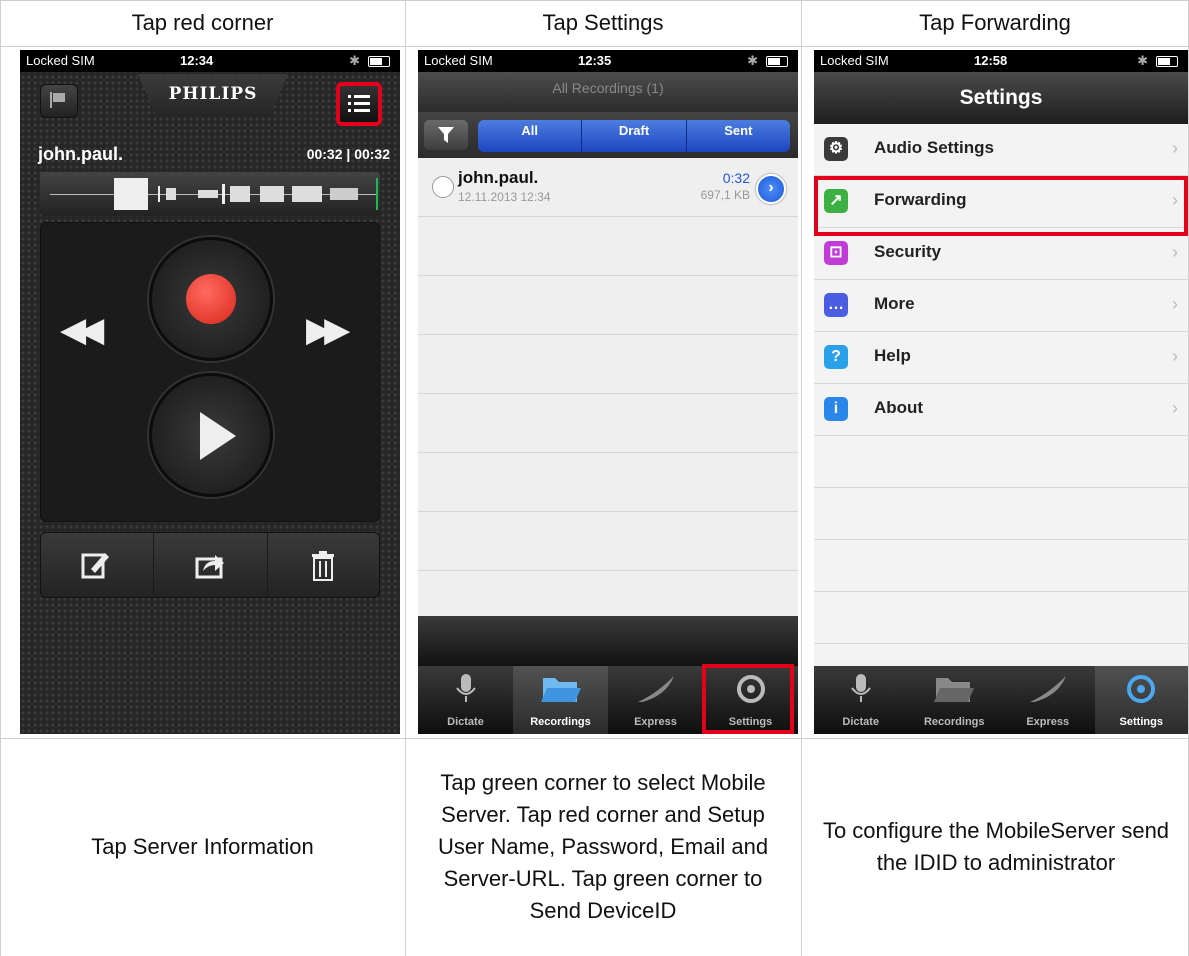 The height and width of the screenshot is (956, 1189). Describe the element at coordinates (603, 22) in the screenshot. I see `step-caption-2: Tap Settings` at that location.